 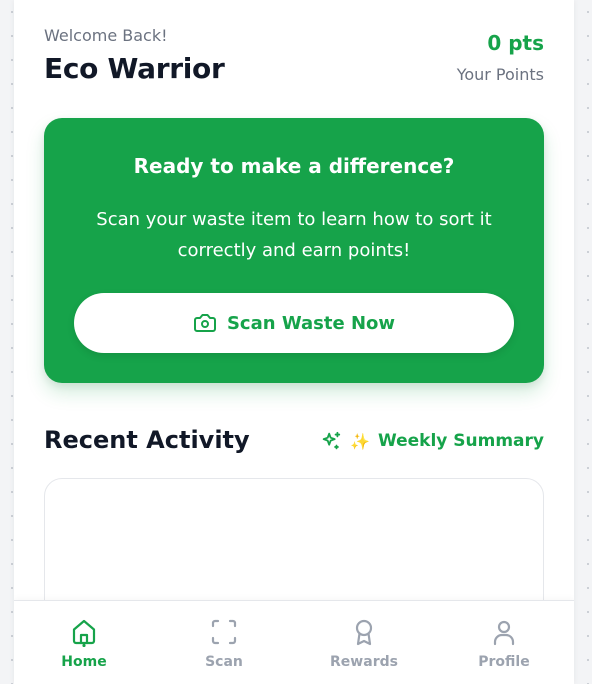 I want to click on nav-item-home: Home, so click(x=84, y=642).